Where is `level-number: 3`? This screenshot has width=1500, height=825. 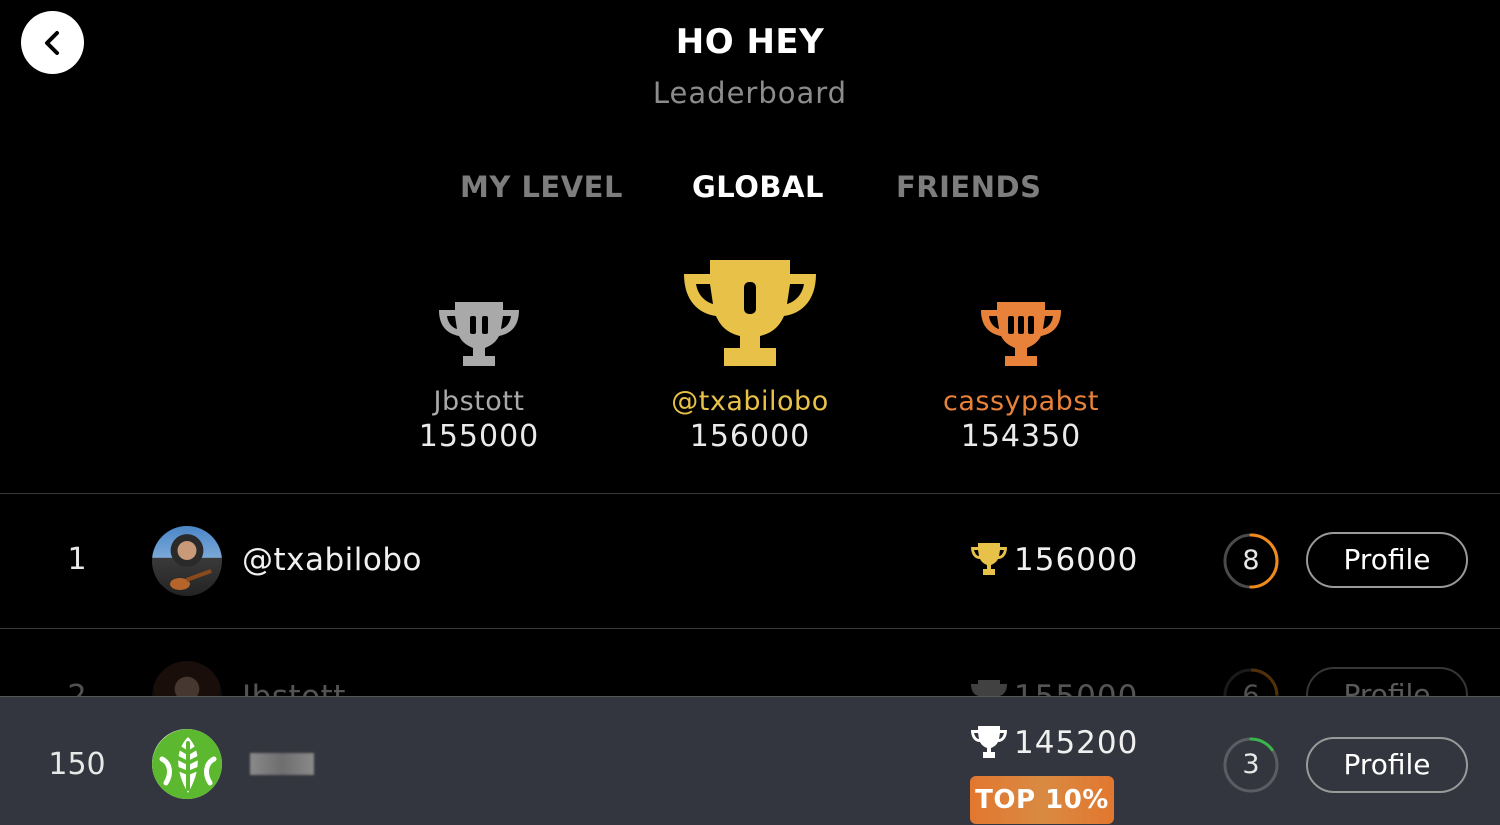 level-number: 3 is located at coordinates (1251, 764).